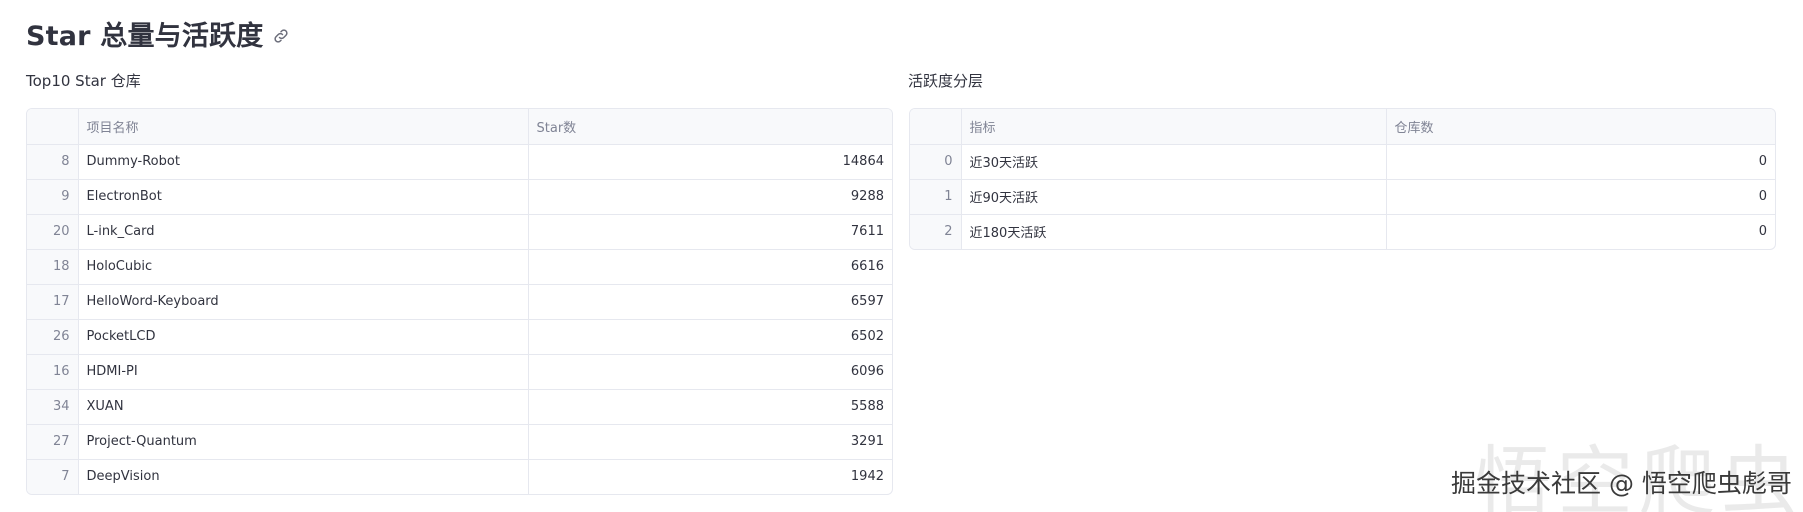 This screenshot has height=512, width=1803. What do you see at coordinates (53, 232) in the screenshot?
I see `row-index: 20` at bounding box center [53, 232].